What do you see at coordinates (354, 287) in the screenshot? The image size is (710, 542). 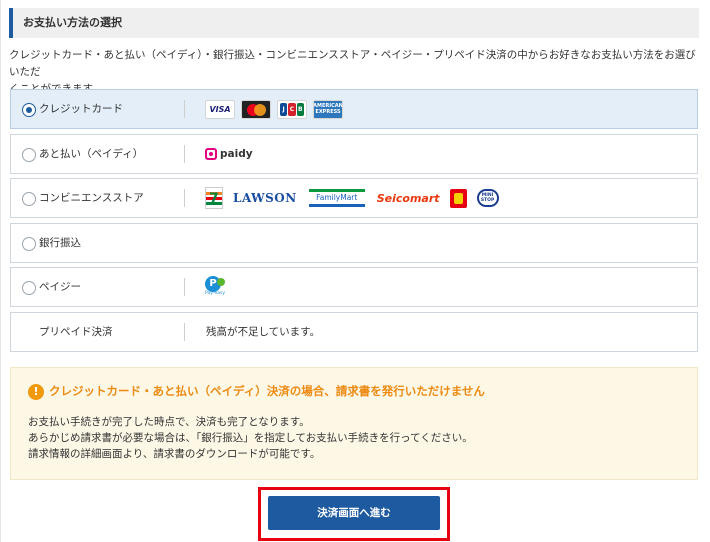 I see `payment-option-payeasy: ペイジー P Pay-easy` at bounding box center [354, 287].